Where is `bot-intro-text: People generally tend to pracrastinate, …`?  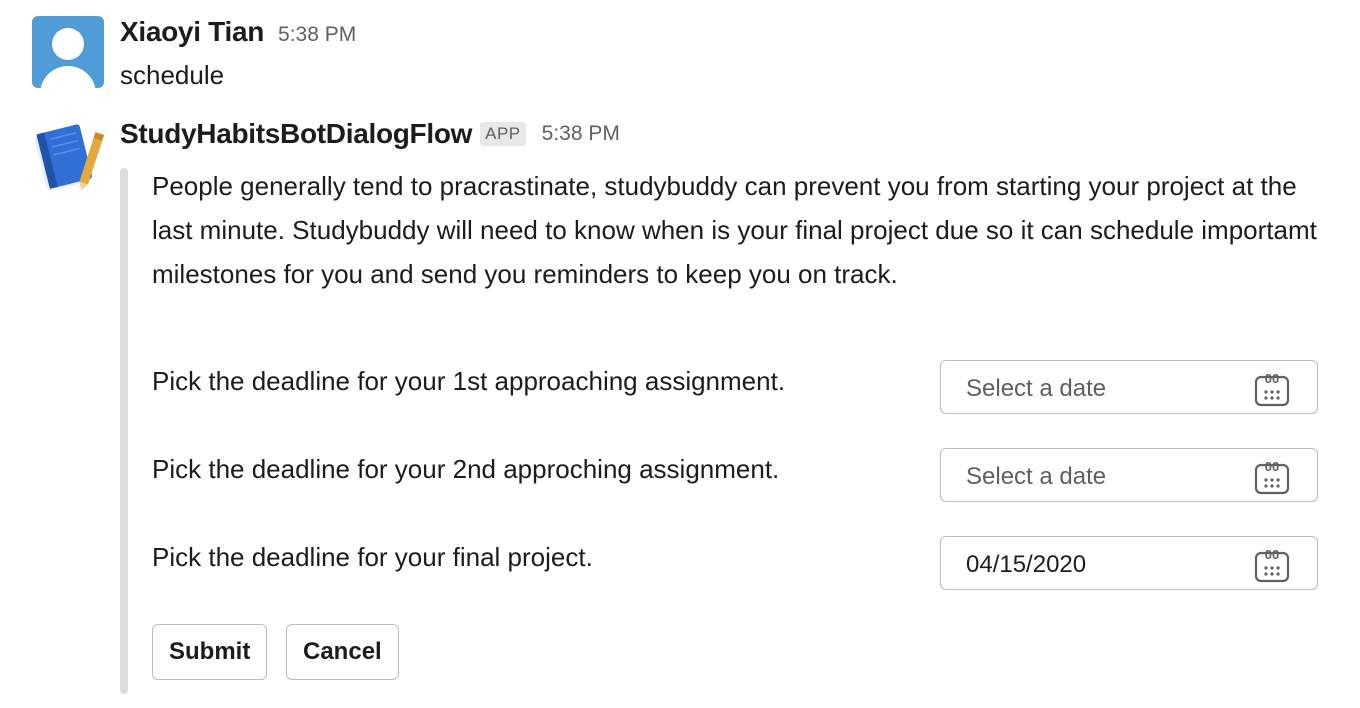
bot-intro-text: People generally tend to pracrastinate, … is located at coordinates (734, 230).